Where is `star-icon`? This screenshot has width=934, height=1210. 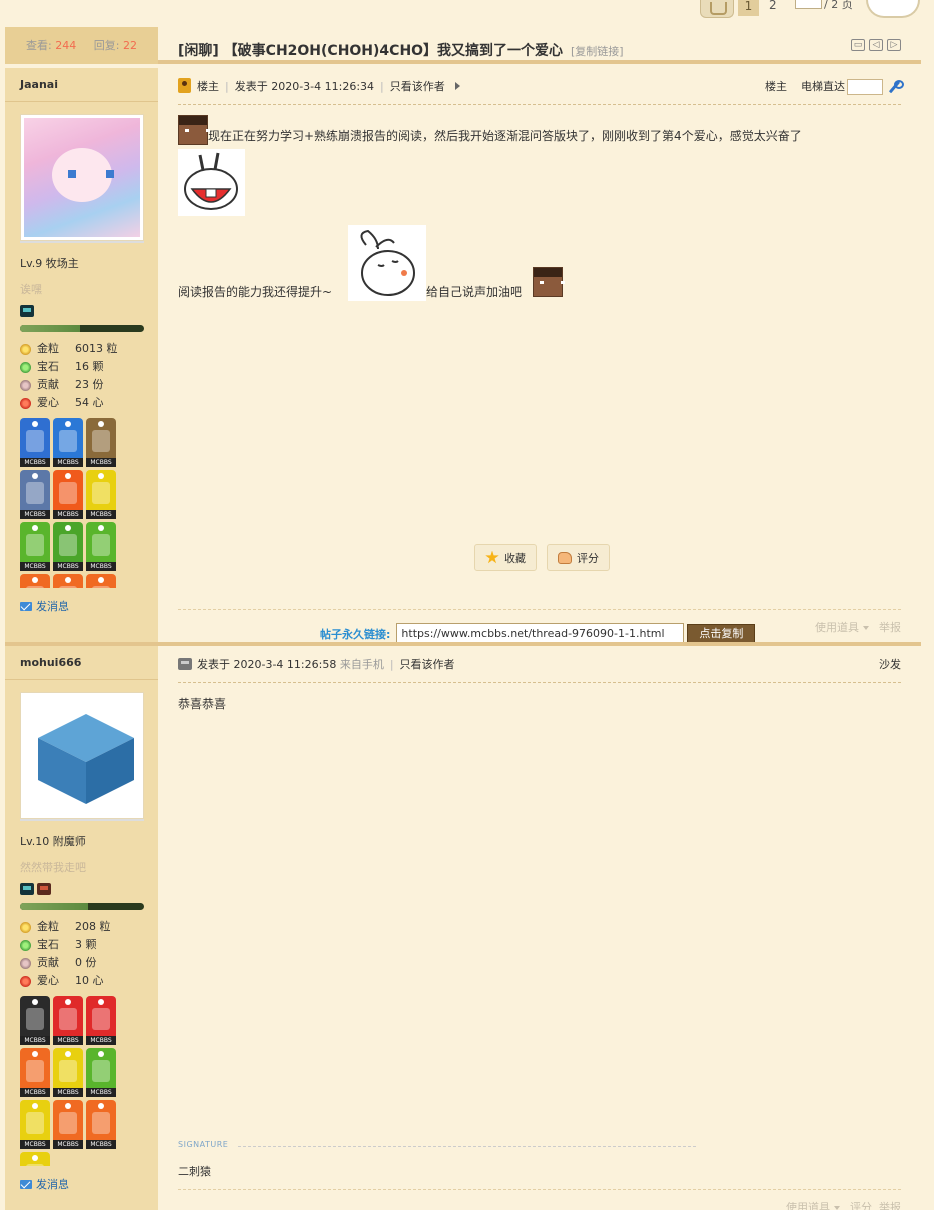 star-icon is located at coordinates (492, 557).